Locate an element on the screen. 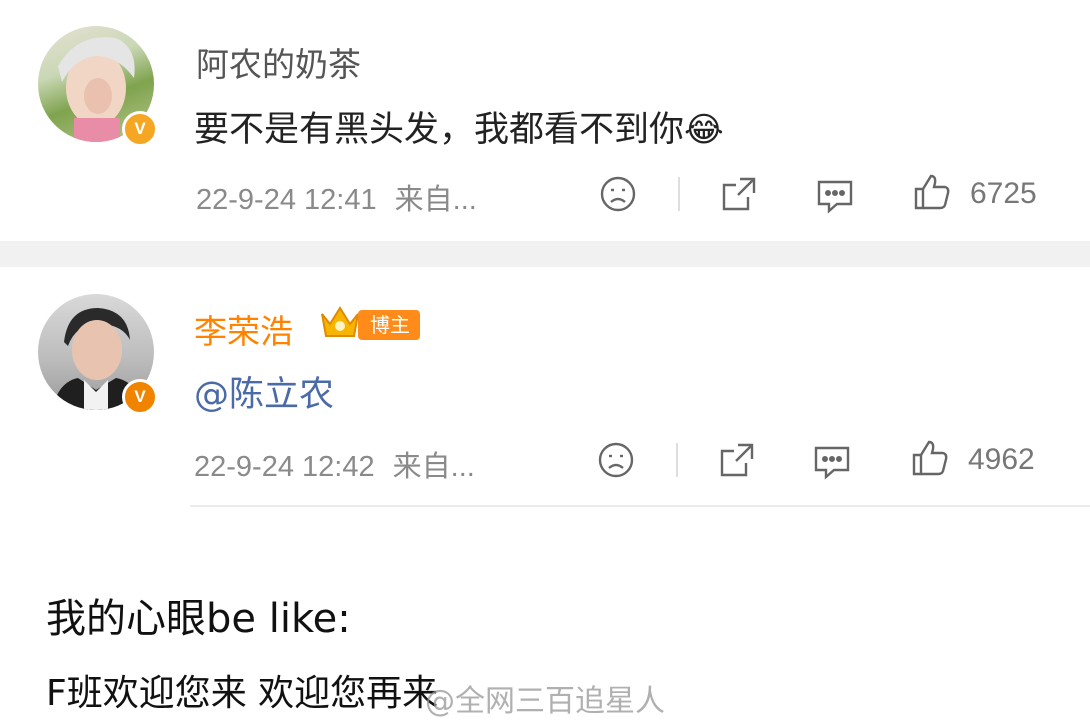 This screenshot has width=1090, height=721. comment-text: 要不是有黑头发，我都看不到你😂 is located at coordinates (459, 126).